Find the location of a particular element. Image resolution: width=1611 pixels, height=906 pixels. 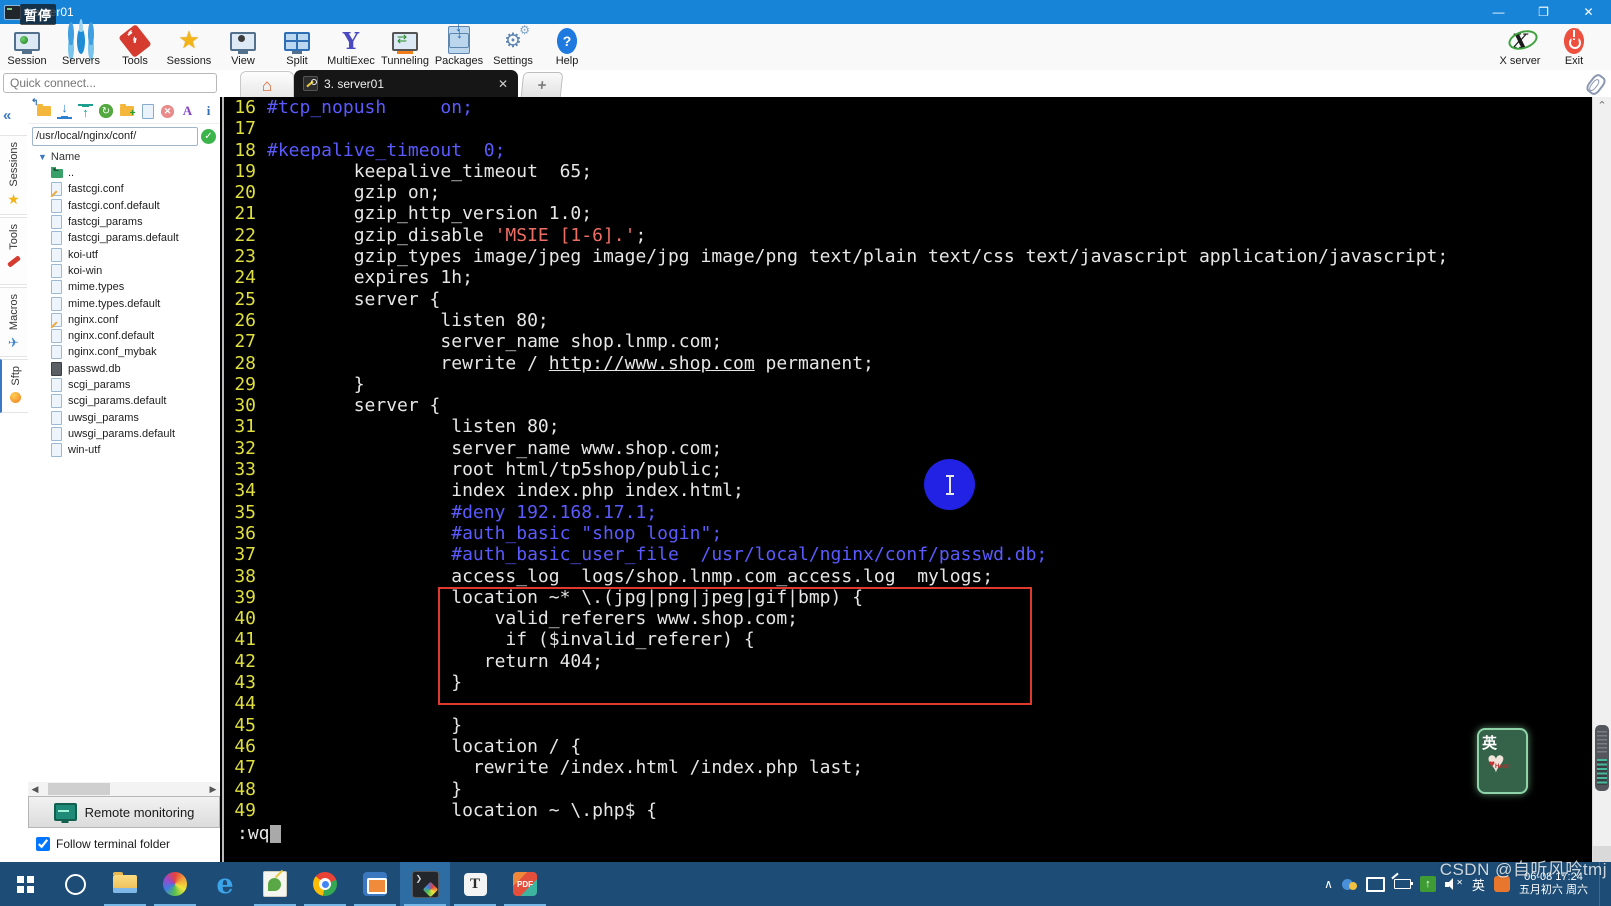

file-row: scgi_params.default is located at coordinates (124, 401).